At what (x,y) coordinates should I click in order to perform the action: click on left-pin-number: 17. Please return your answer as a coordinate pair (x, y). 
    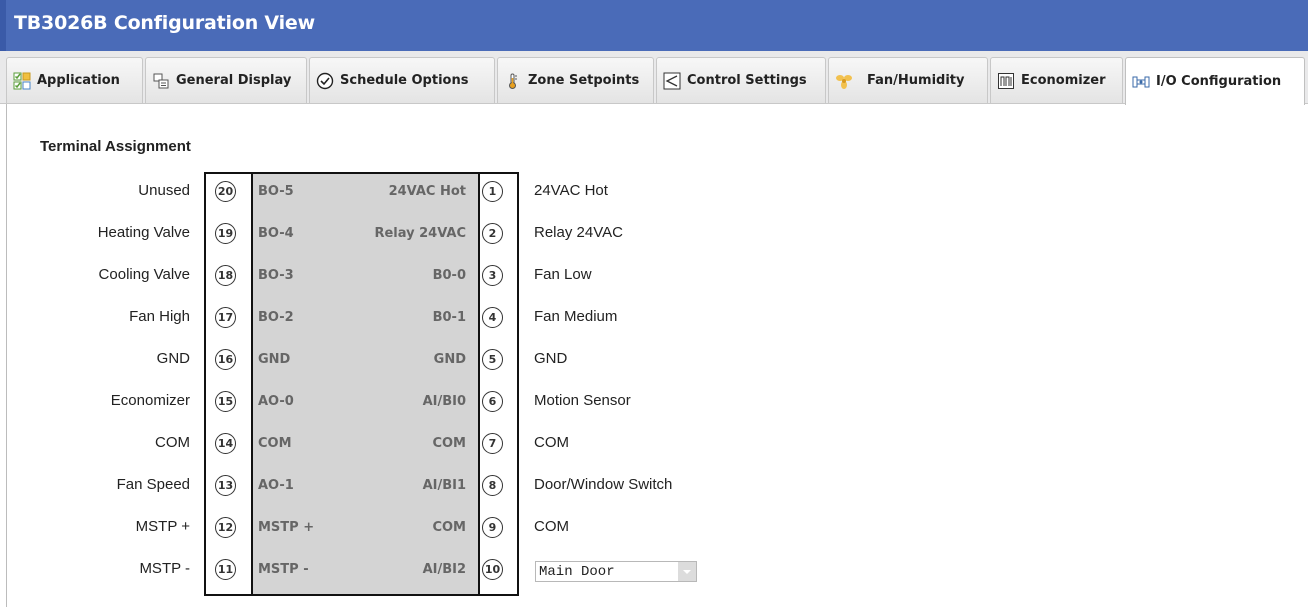
    Looking at the image, I should click on (225, 317).